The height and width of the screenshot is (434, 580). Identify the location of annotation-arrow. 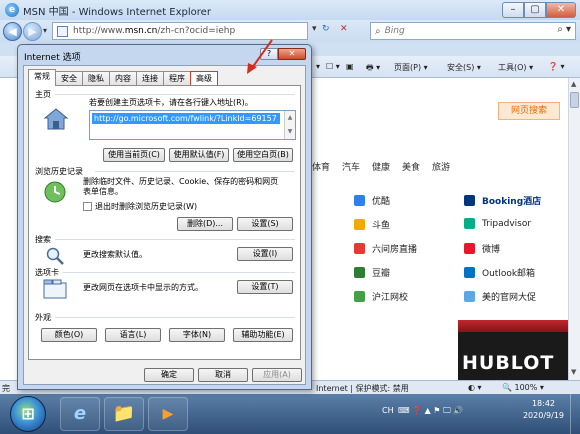
(260, 56).